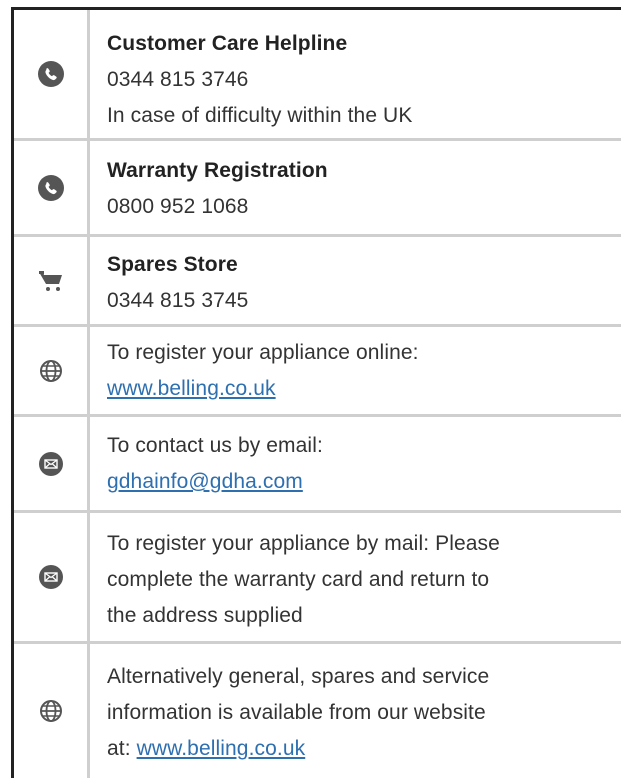 Image resolution: width=621 pixels, height=778 pixels. Describe the element at coordinates (227, 43) in the screenshot. I see `entry-title: Customer Care Helpline` at that location.